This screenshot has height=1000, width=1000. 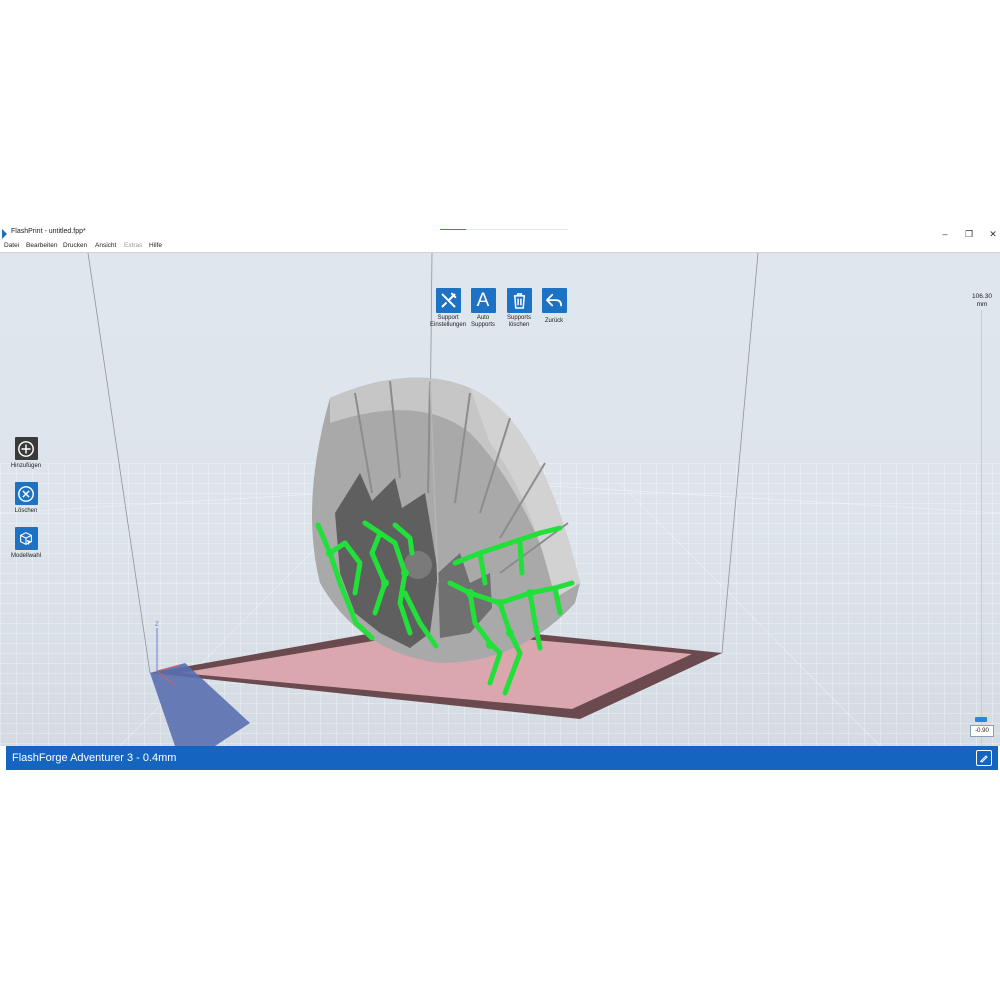 What do you see at coordinates (105, 245) in the screenshot?
I see `menu-view: Ansicht` at bounding box center [105, 245].